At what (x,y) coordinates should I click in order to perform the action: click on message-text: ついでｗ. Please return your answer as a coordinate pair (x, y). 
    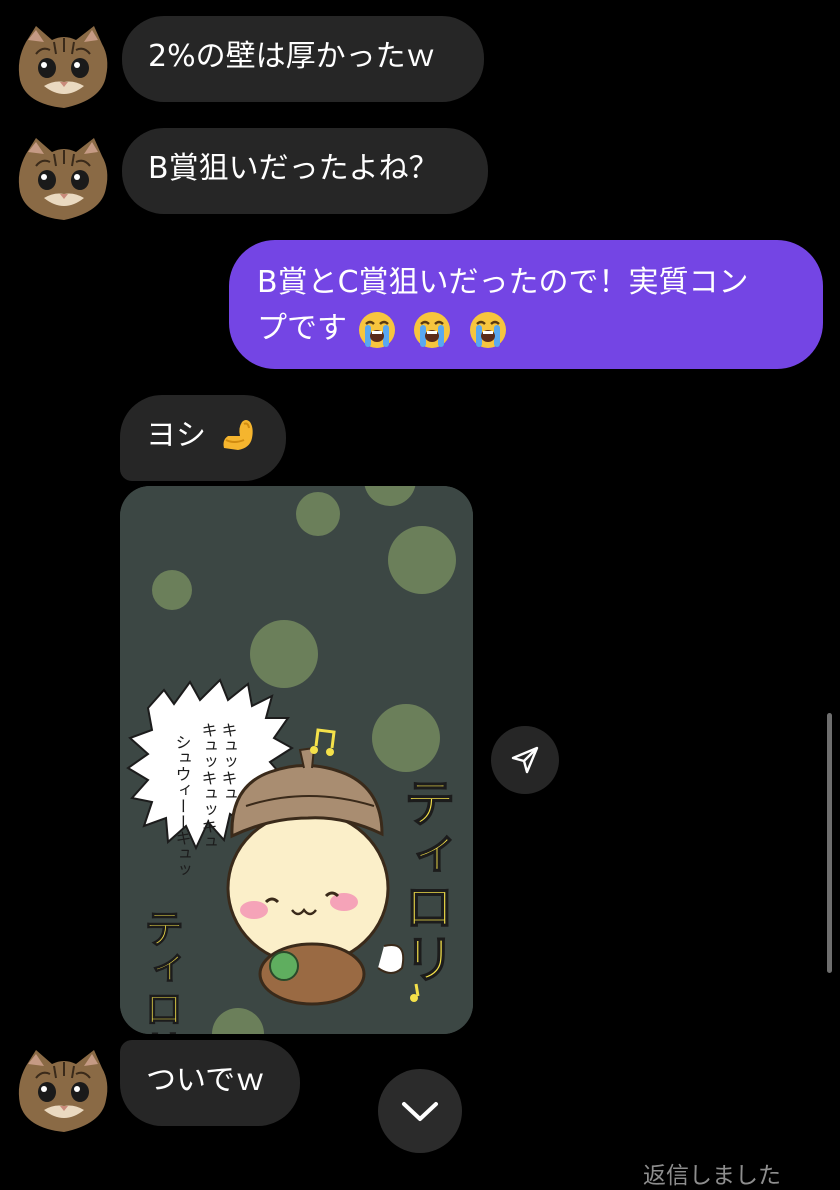
    Looking at the image, I should click on (206, 1080).